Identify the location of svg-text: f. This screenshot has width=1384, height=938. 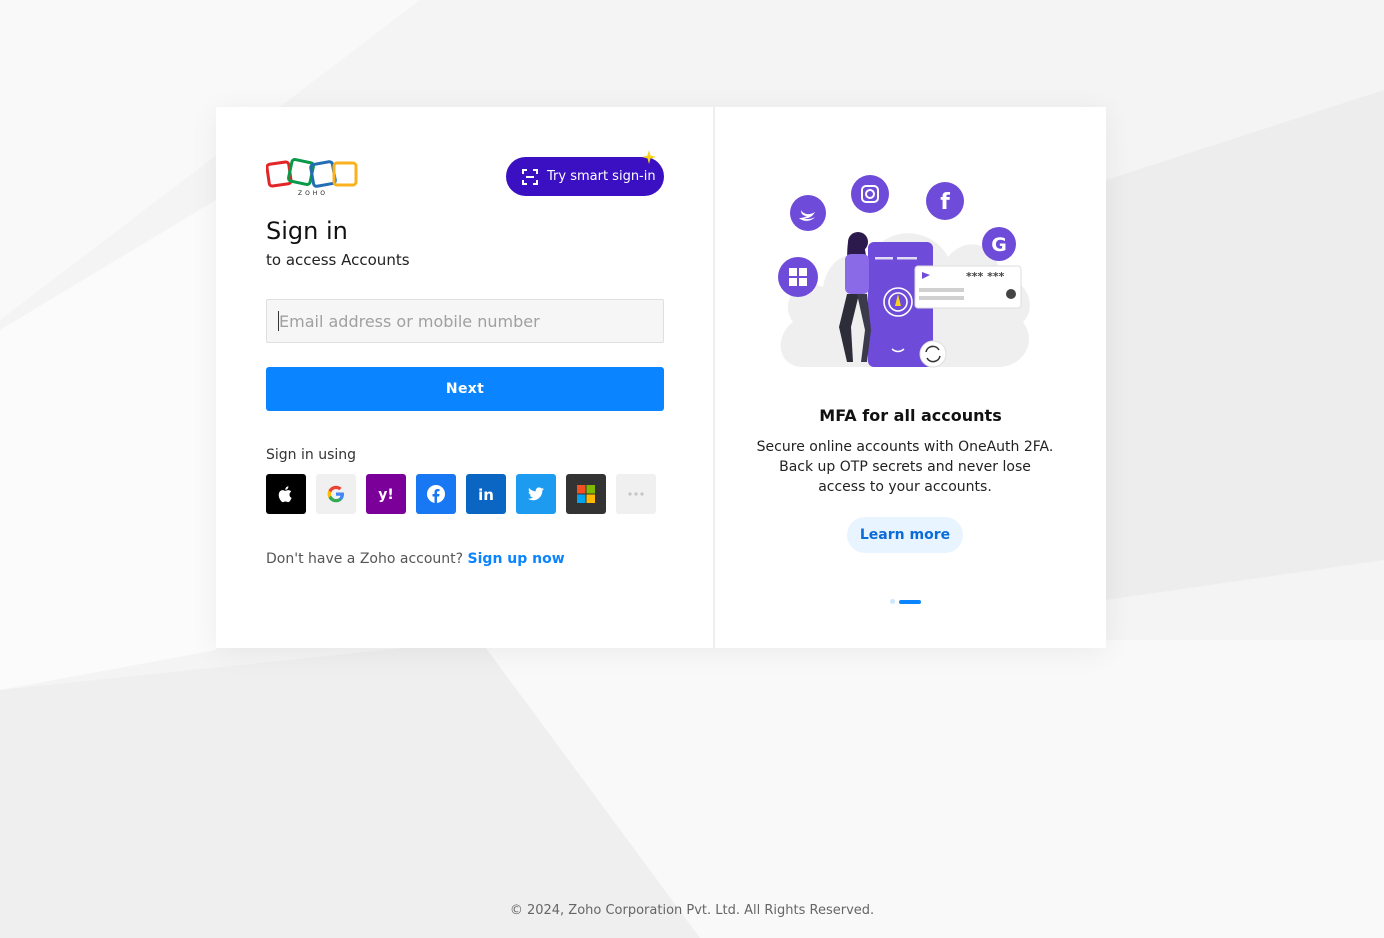
(945, 202).